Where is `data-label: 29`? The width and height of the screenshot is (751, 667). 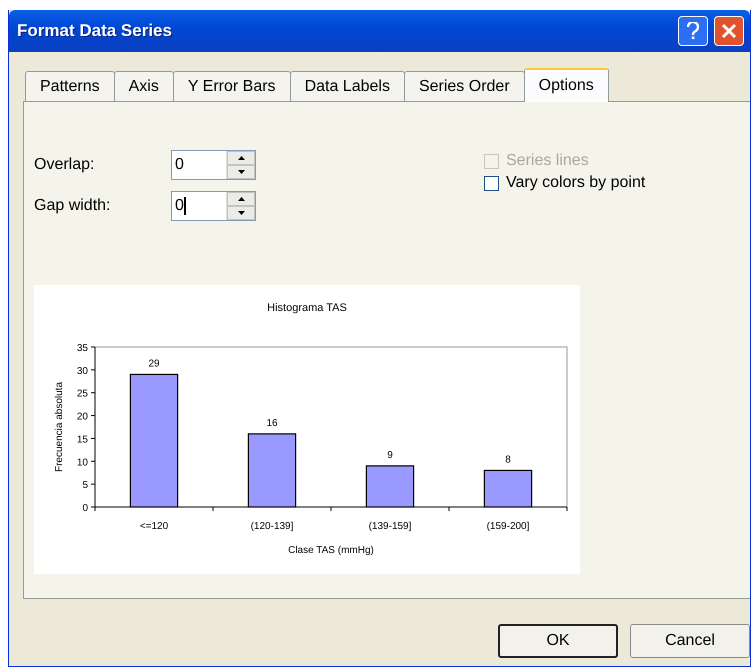 data-label: 29 is located at coordinates (154, 364).